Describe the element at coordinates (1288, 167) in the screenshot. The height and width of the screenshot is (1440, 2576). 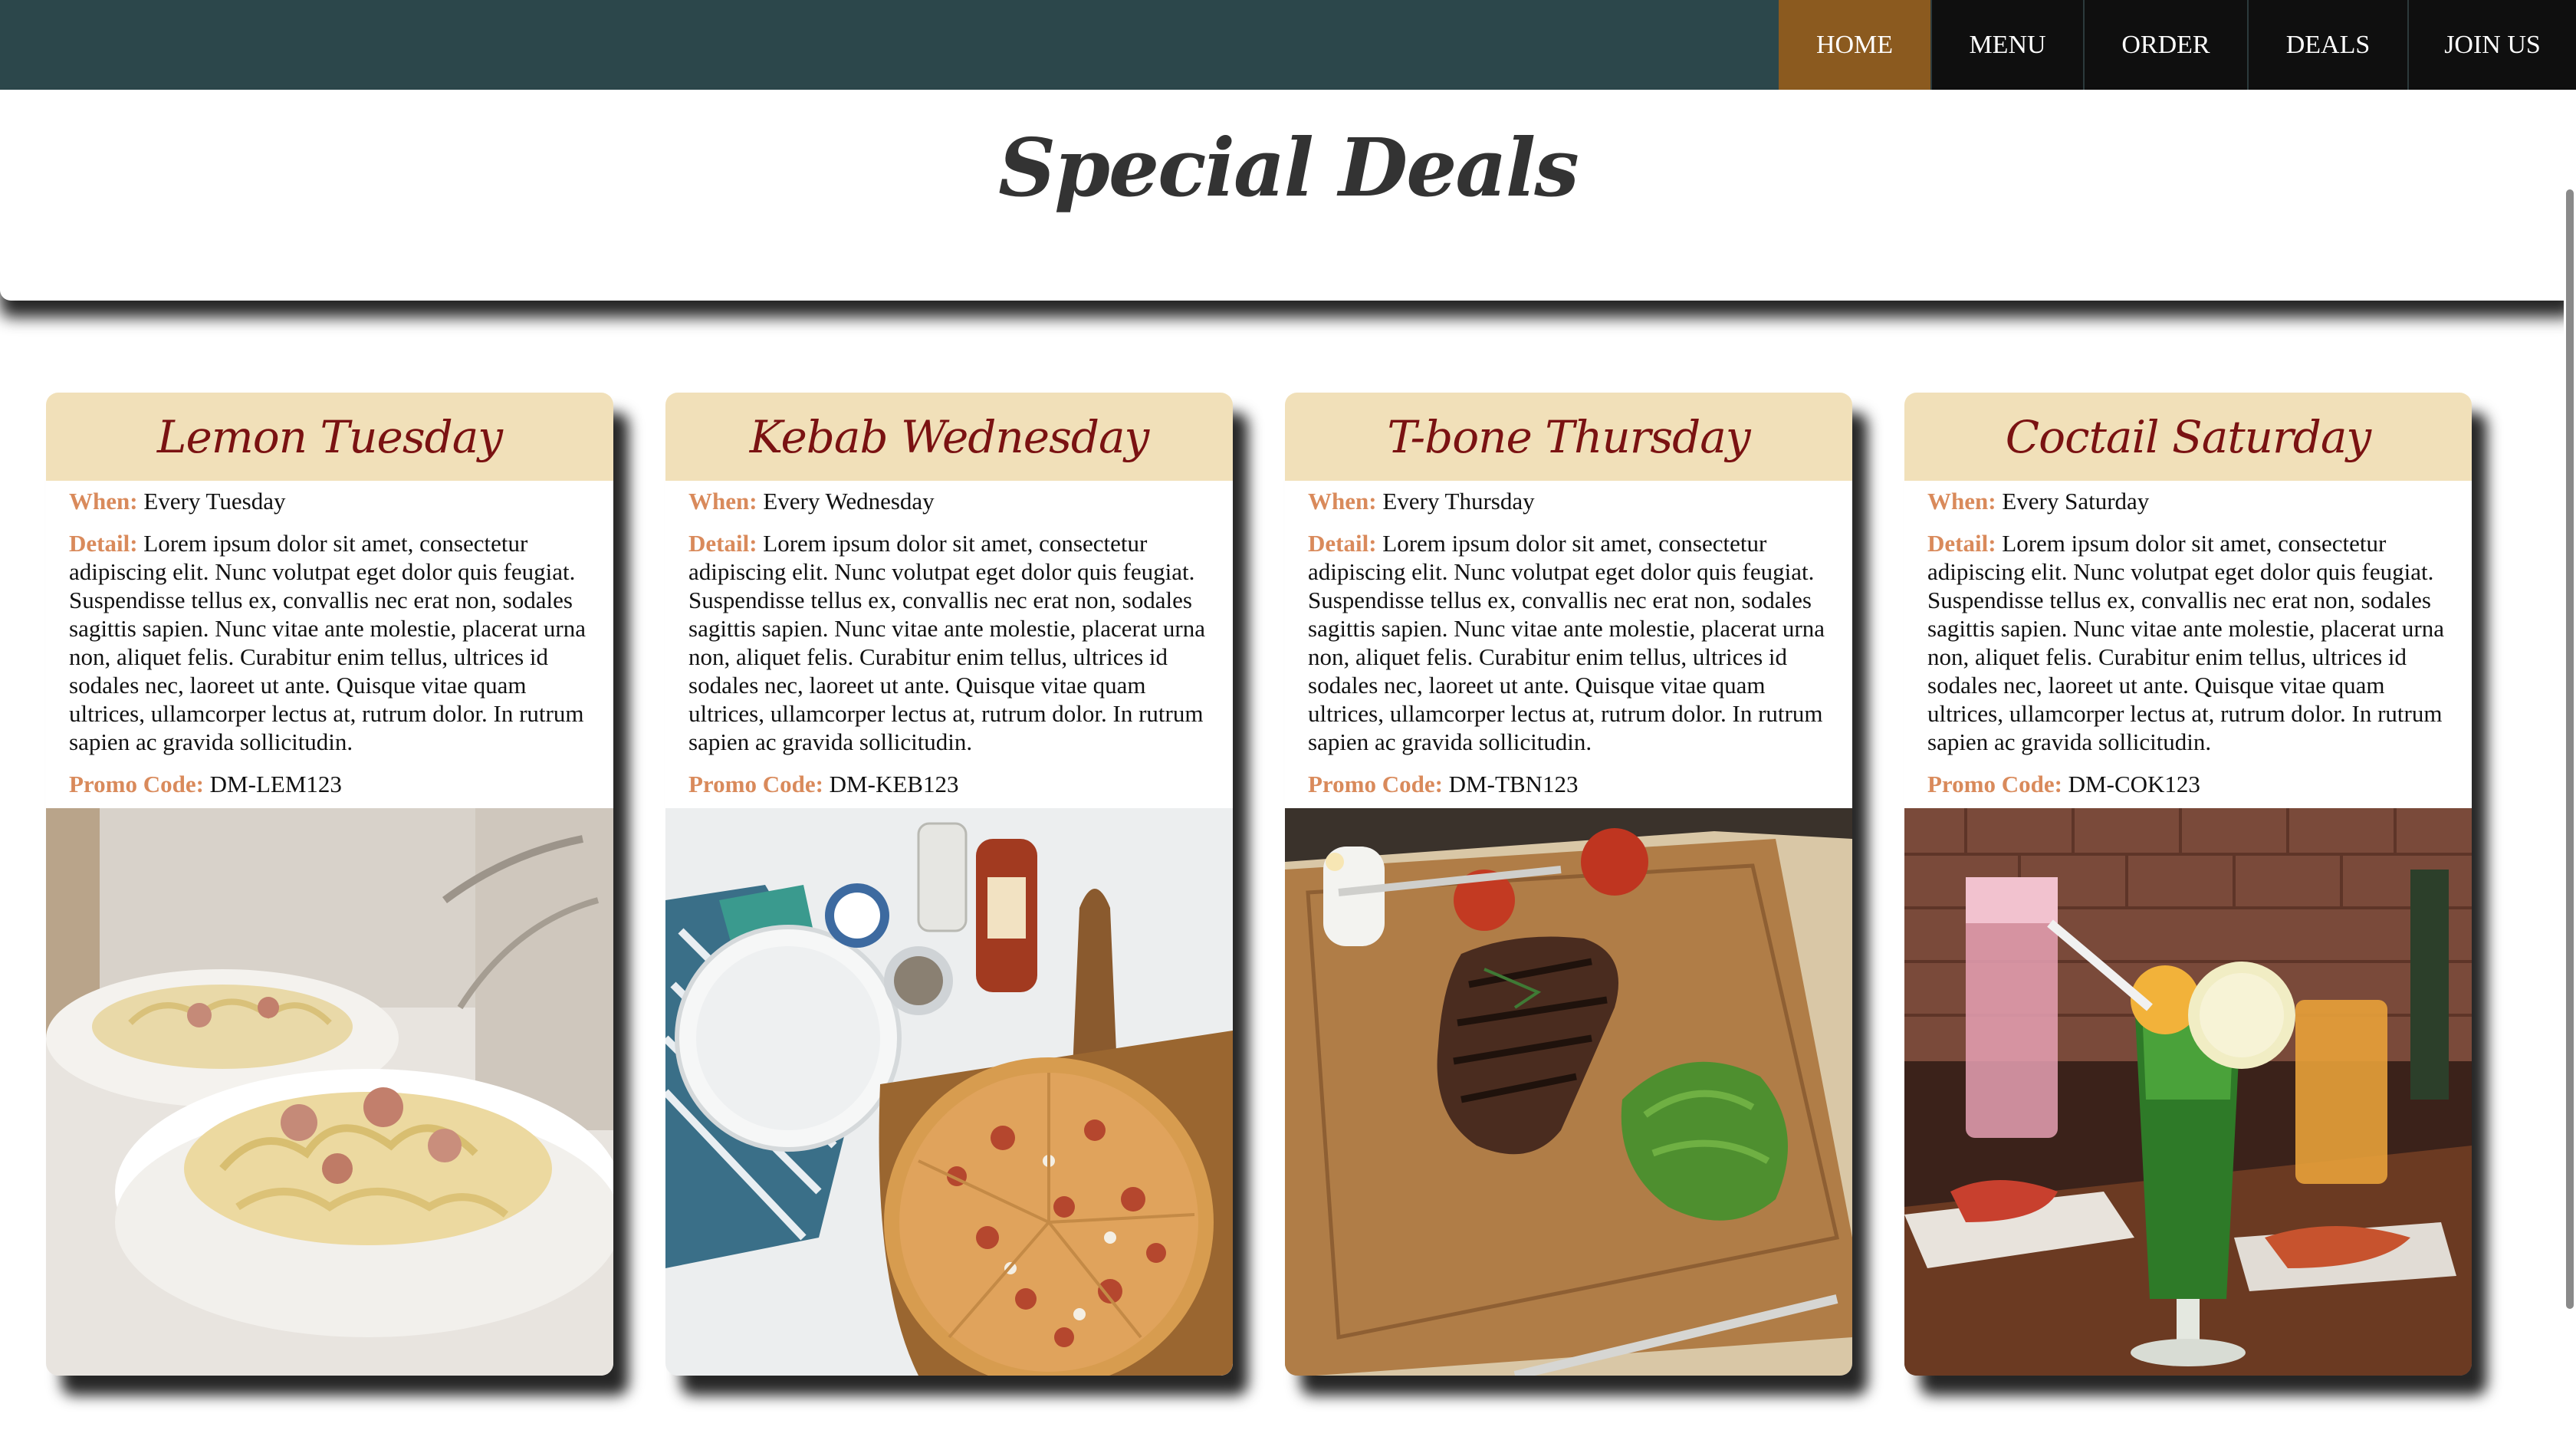
I see `page-title: Special Deals` at that location.